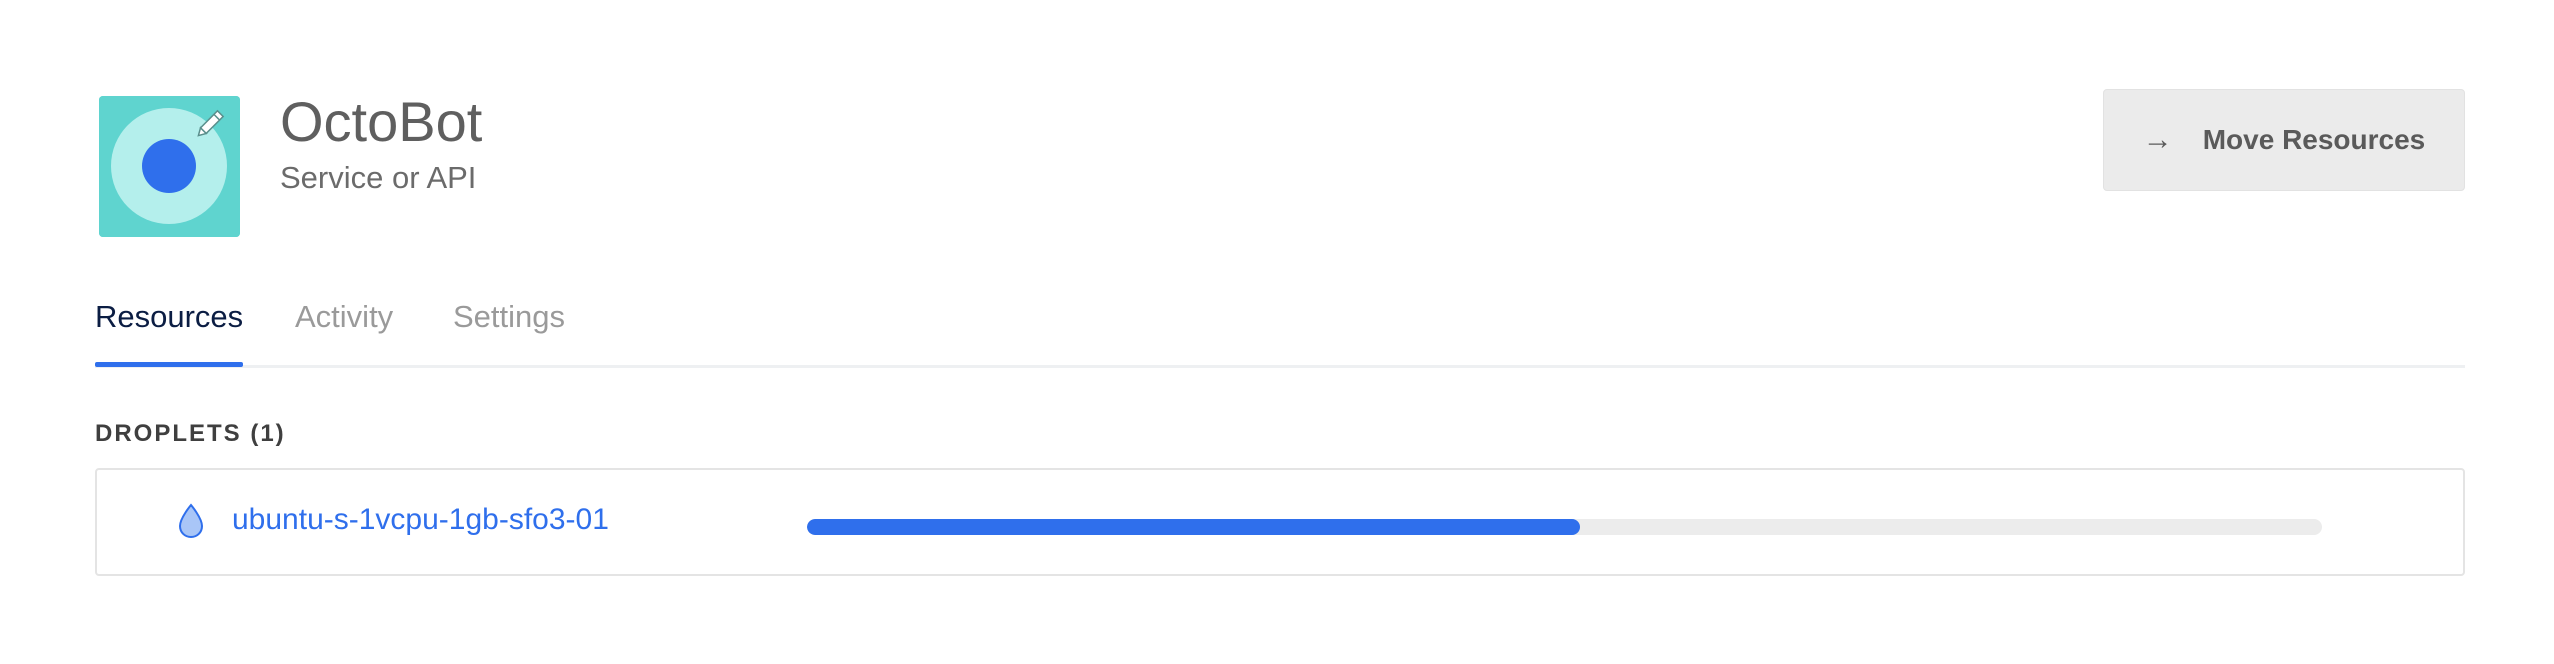 Image resolution: width=2554 pixels, height=664 pixels. I want to click on droplet-name-link: ubuntu-s-1vcpu-1gb-sfo3-01, so click(420, 520).